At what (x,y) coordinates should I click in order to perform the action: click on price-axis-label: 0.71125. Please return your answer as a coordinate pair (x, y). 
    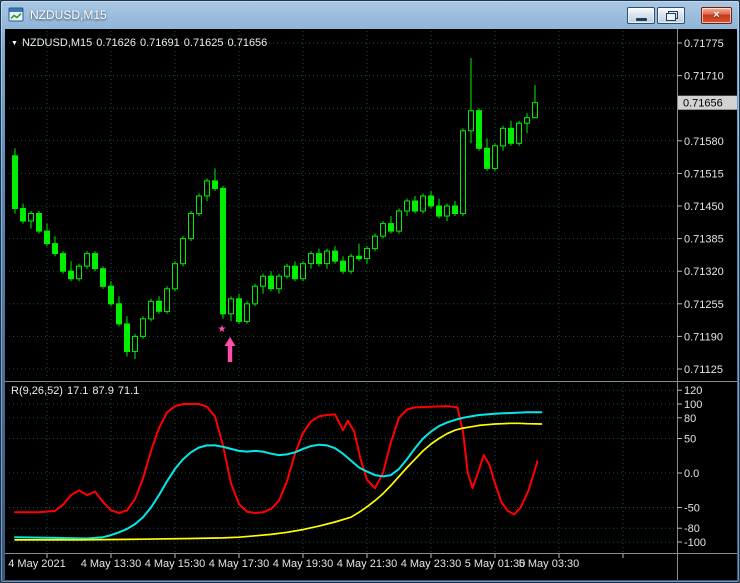
    Looking at the image, I should click on (703, 370).